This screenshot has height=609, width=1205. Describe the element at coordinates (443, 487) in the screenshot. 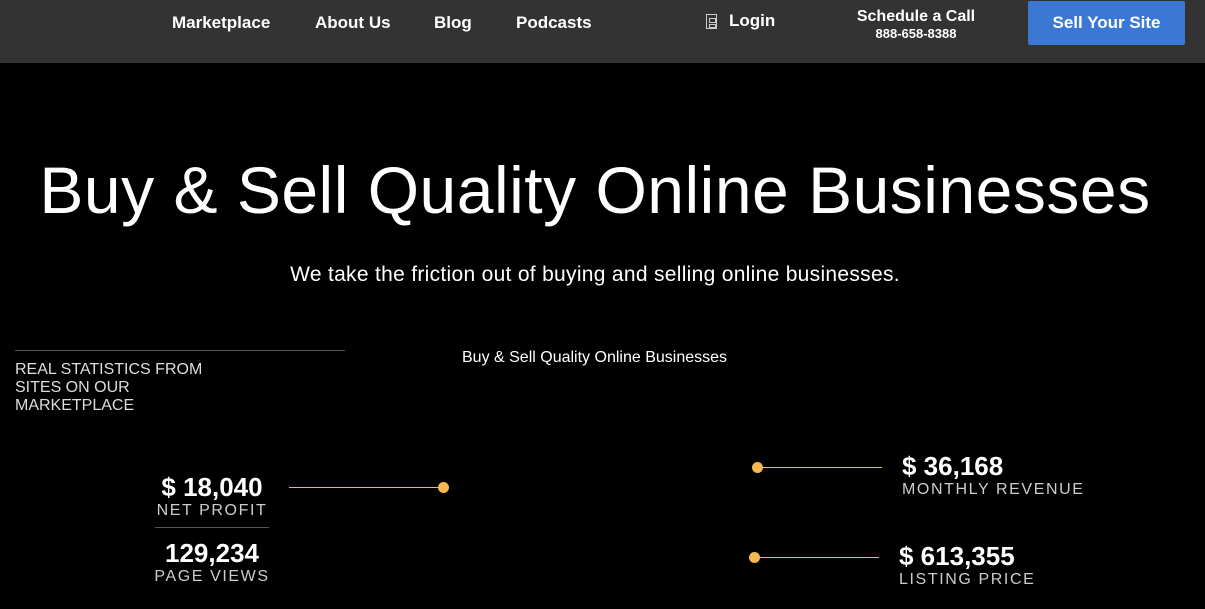

I see `connector-dot` at that location.